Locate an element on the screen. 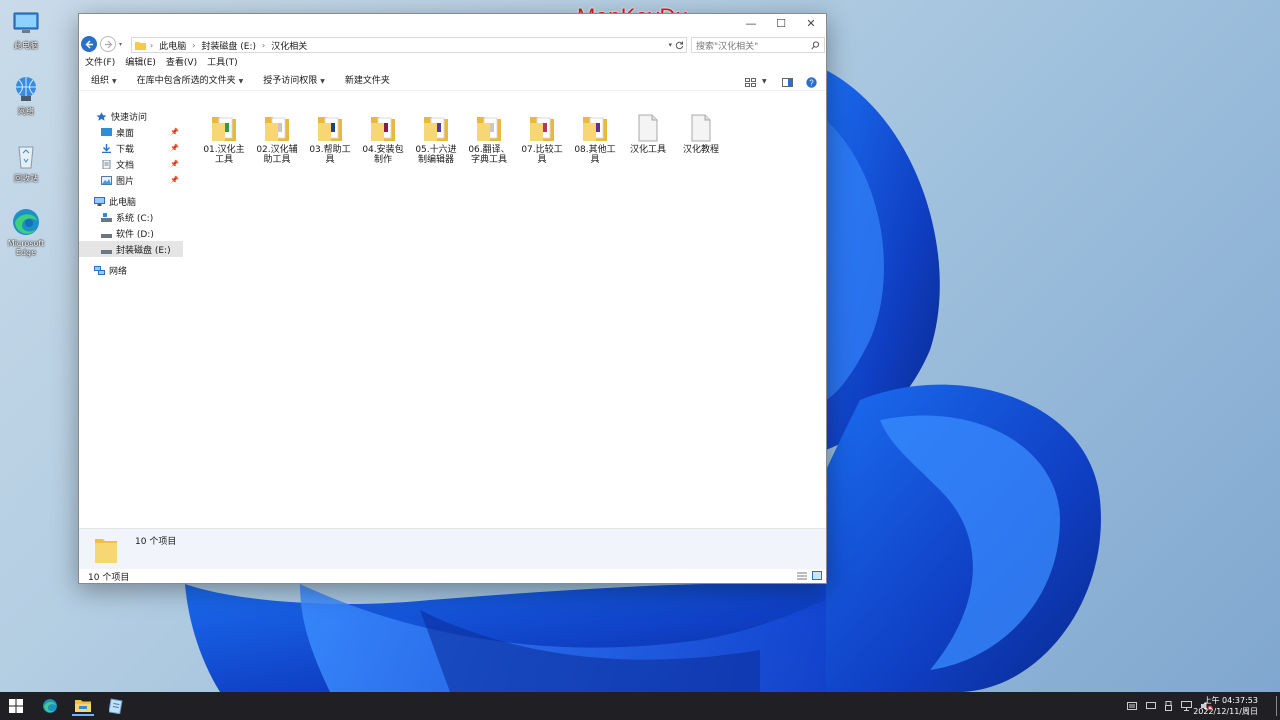 The image size is (1280, 720). nav-drive-e: 封装磁盘 (E:) is located at coordinates (131, 249).